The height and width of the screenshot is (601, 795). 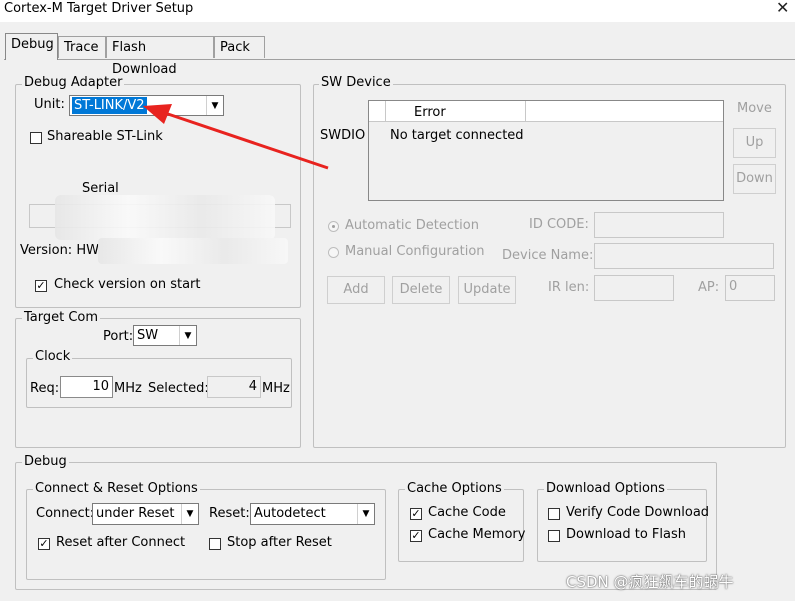 What do you see at coordinates (157, 114) in the screenshot?
I see `annotation-arrow-head` at bounding box center [157, 114].